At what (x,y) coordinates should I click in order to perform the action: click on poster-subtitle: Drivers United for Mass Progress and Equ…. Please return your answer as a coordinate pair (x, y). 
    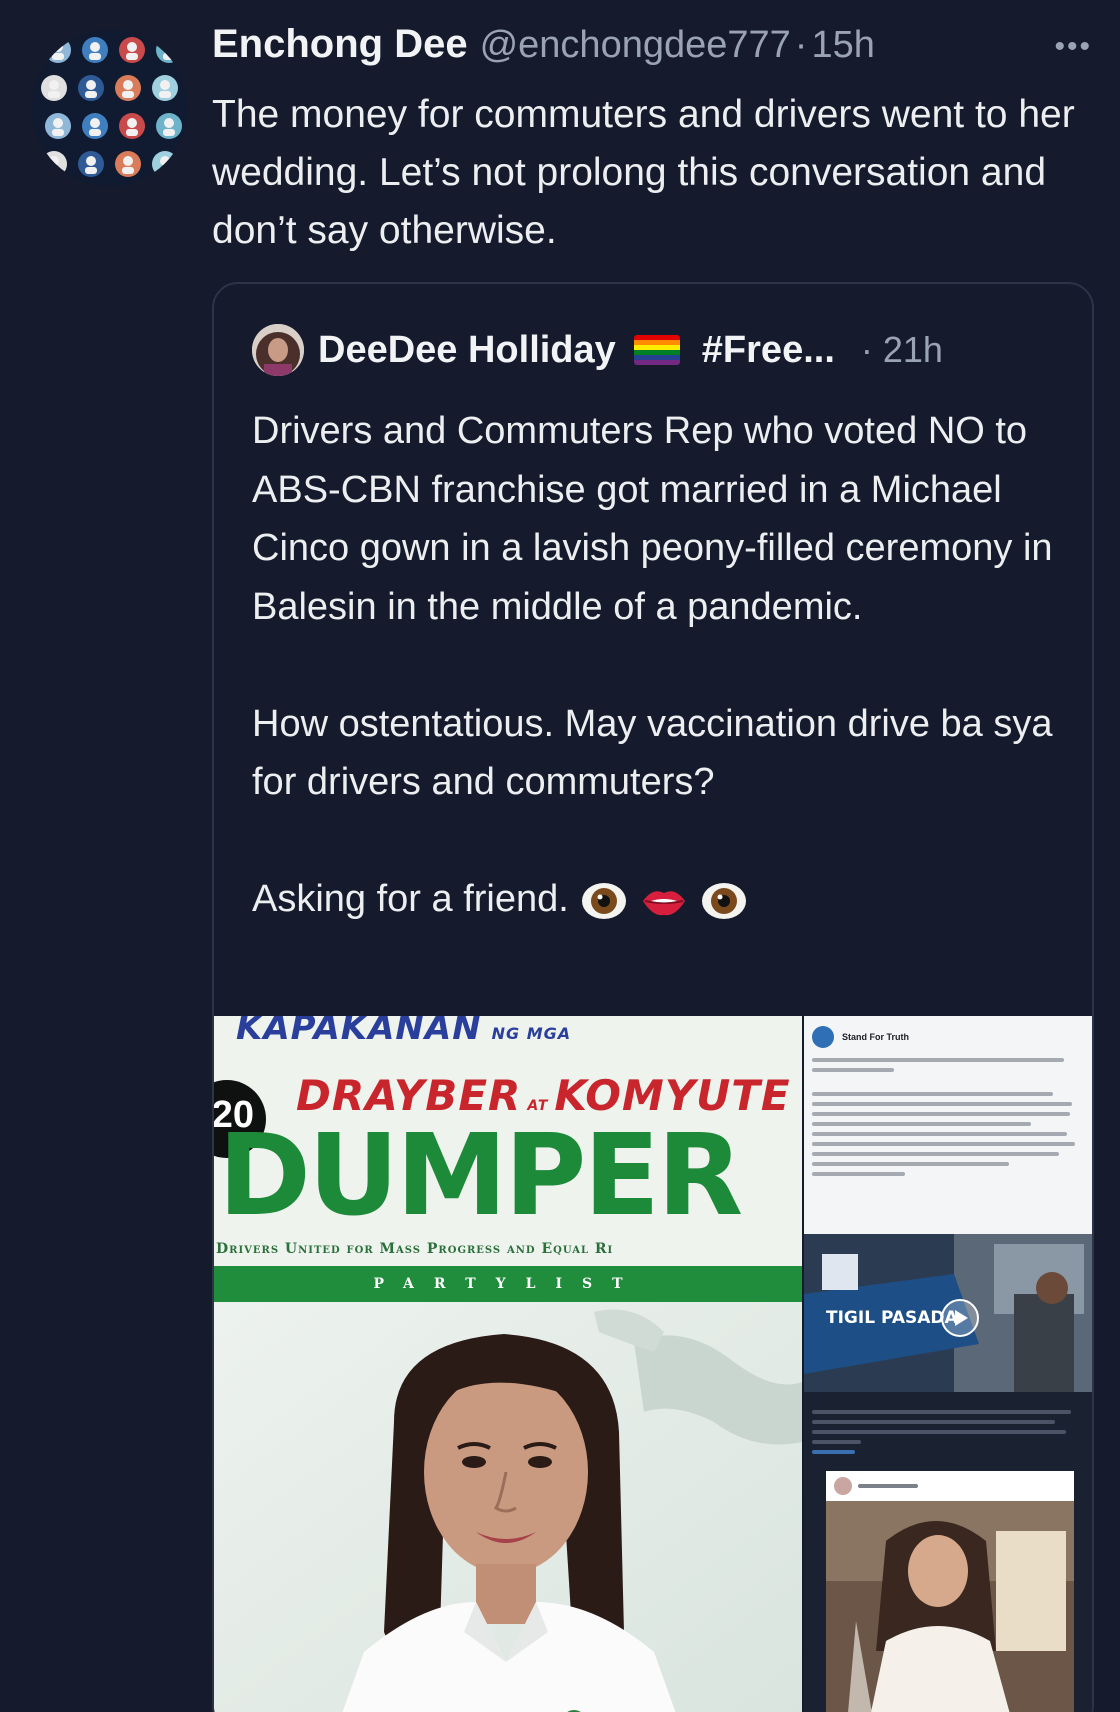
    Looking at the image, I should click on (415, 1249).